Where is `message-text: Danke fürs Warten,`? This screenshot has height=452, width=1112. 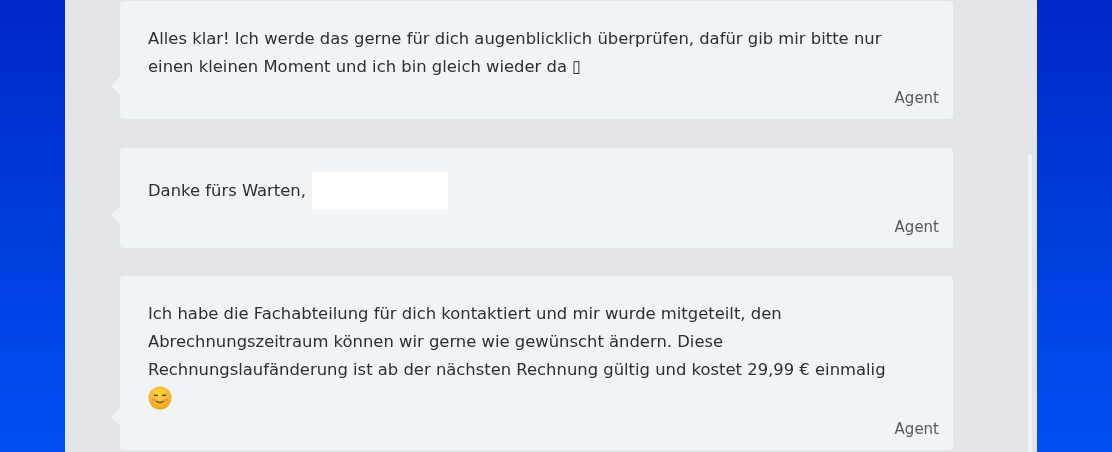 message-text: Danke fürs Warten, is located at coordinates (227, 191).